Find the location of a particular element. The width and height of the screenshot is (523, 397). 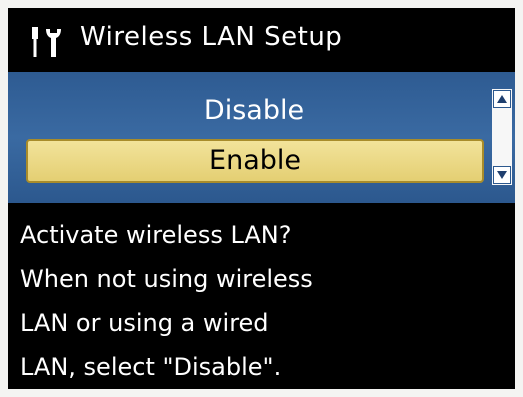

scroll-down-button is located at coordinates (502, 175).